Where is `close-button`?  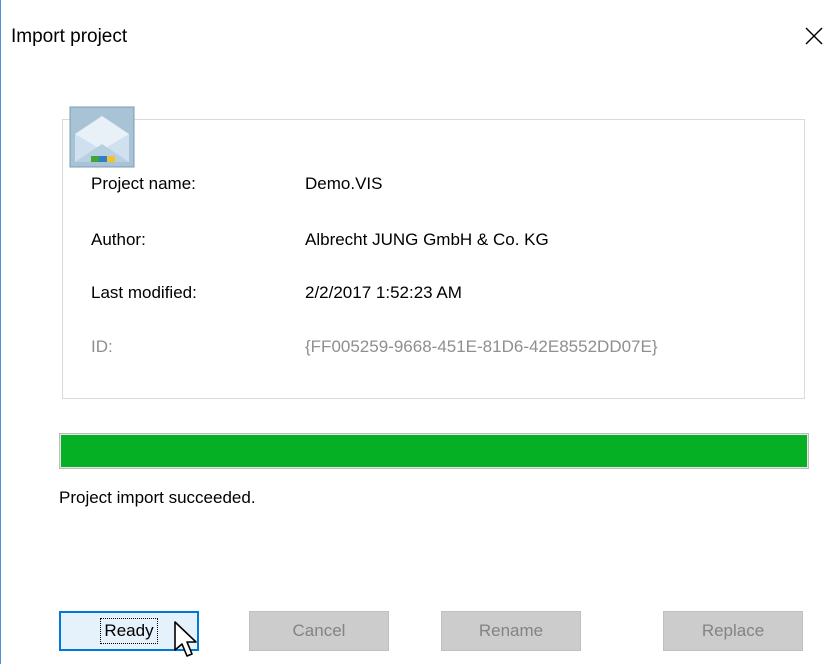 close-button is located at coordinates (814, 36).